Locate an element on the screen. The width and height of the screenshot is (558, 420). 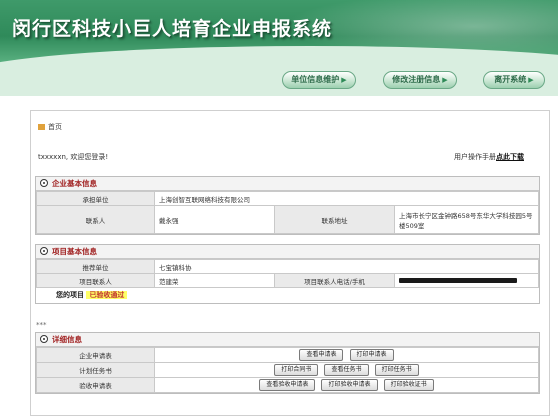
welcome-text: txxxxxn, 欢迎您登录! is located at coordinates (73, 157).